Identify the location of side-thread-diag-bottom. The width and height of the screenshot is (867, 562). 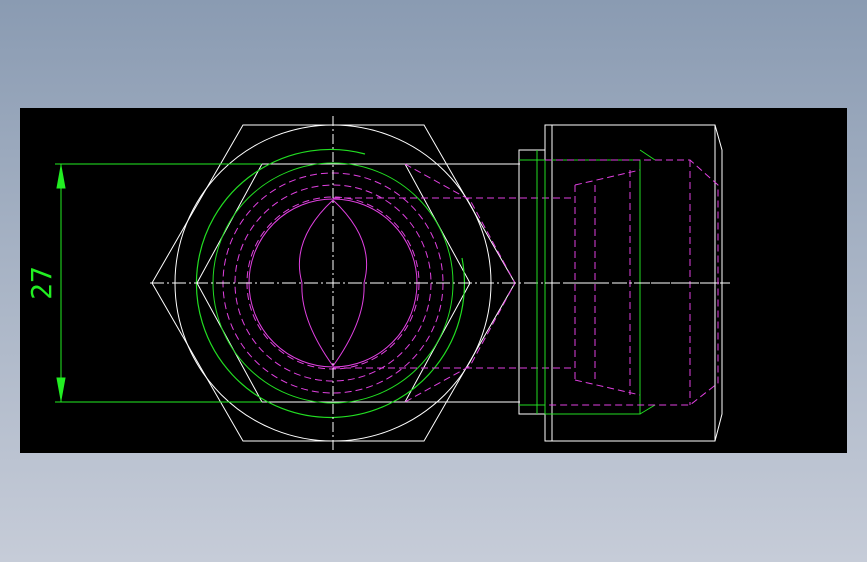
(647, 409).